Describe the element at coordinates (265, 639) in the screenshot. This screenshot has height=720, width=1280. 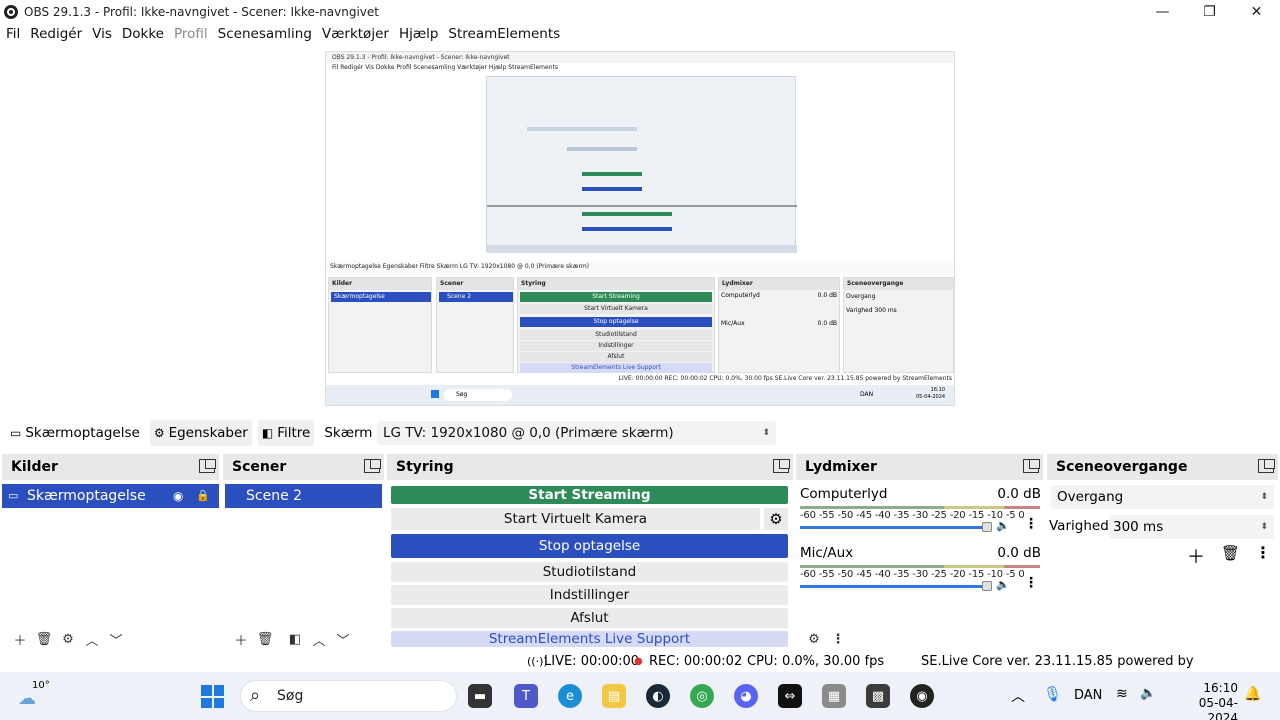
I see `remove-scene-button: 🗑` at that location.